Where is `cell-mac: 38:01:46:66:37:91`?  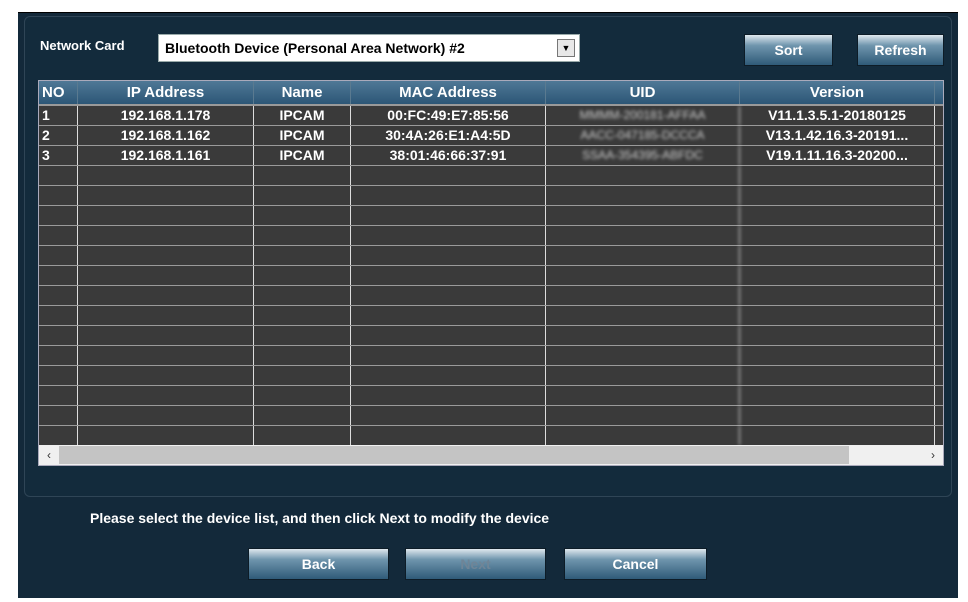
cell-mac: 38:01:46:66:37:91 is located at coordinates (448, 155).